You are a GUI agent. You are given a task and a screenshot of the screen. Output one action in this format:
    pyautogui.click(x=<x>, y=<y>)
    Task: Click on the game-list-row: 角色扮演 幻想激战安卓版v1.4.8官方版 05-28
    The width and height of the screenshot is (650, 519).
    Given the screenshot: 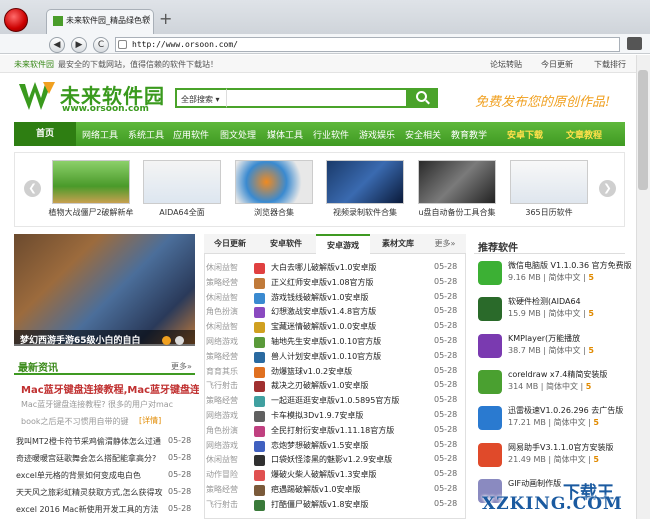 What is the action you would take?
    pyautogui.click(x=335, y=313)
    